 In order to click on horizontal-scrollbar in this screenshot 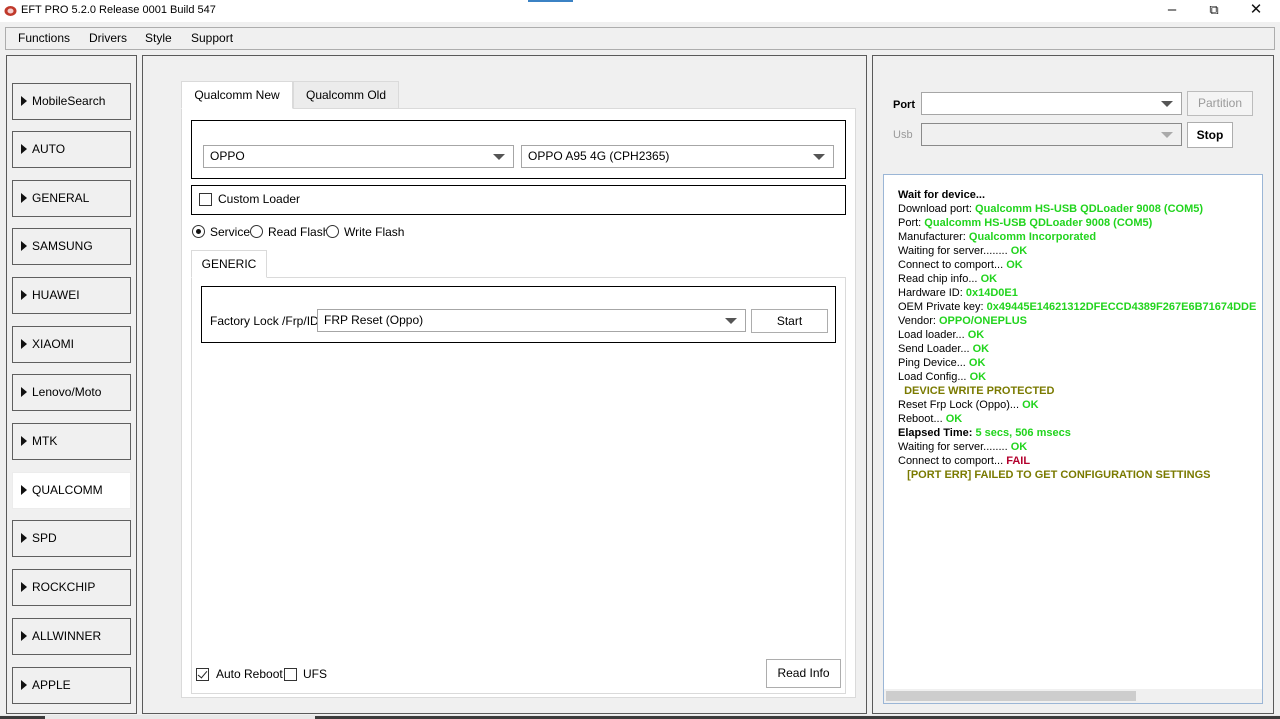, I will do `click(1073, 696)`.